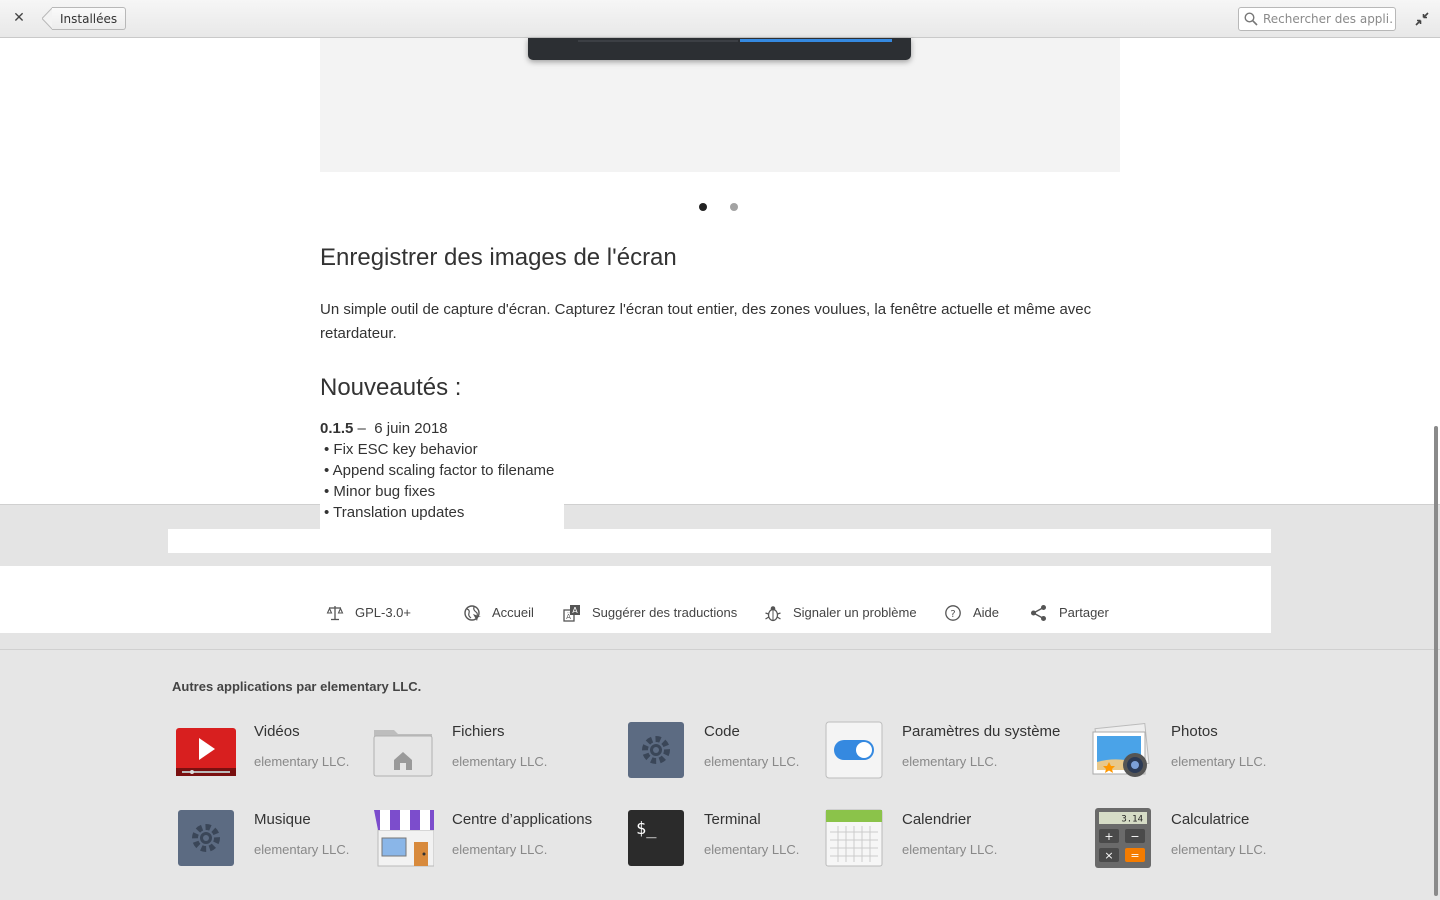 This screenshot has width=1440, height=900. What do you see at coordinates (337, 428) in the screenshot?
I see `release-version: 0.1.5` at bounding box center [337, 428].